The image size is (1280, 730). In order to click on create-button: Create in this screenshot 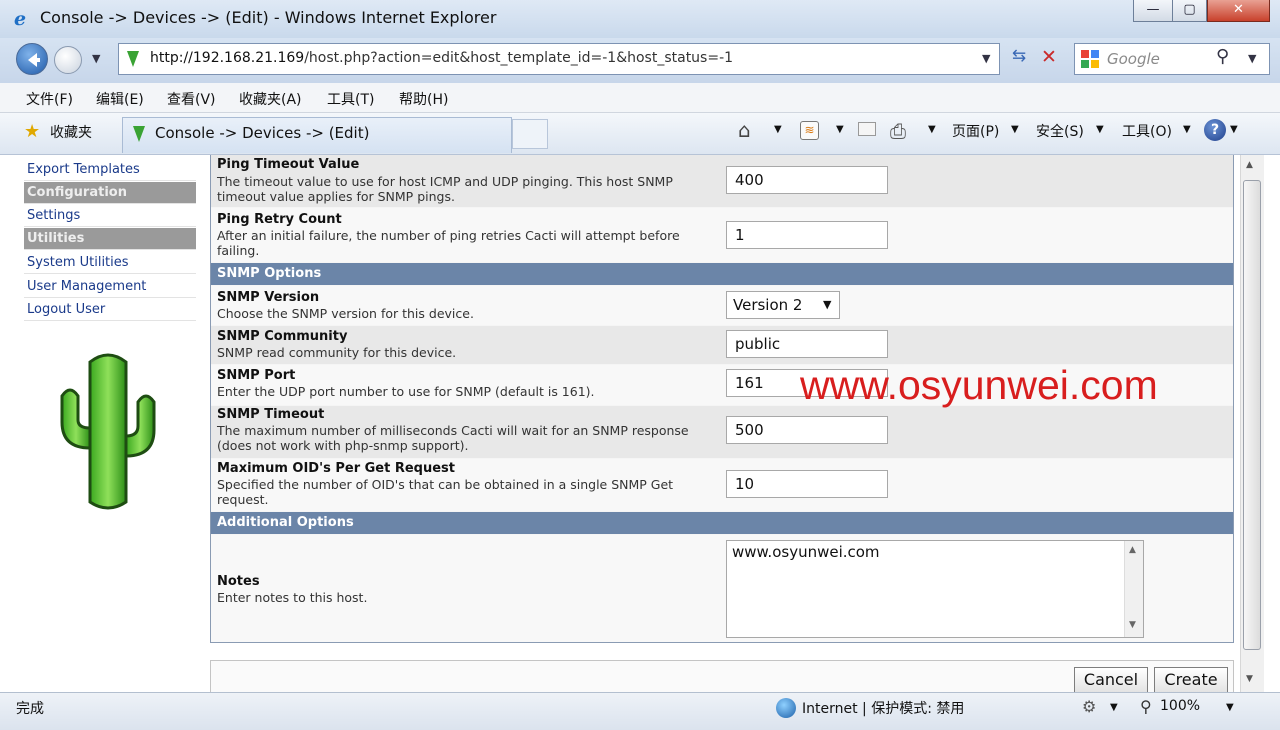, I will do `click(1191, 680)`.